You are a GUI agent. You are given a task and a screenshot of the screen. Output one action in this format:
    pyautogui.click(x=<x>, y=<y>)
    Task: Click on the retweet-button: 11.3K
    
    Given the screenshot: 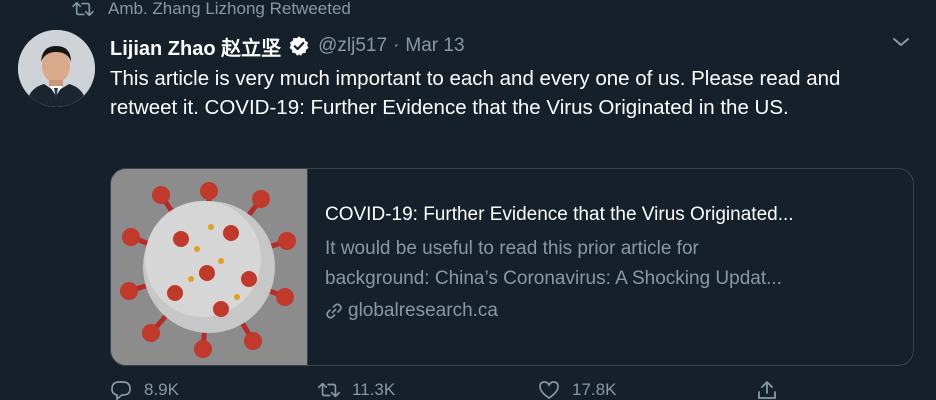 What is the action you would take?
    pyautogui.click(x=356, y=390)
    